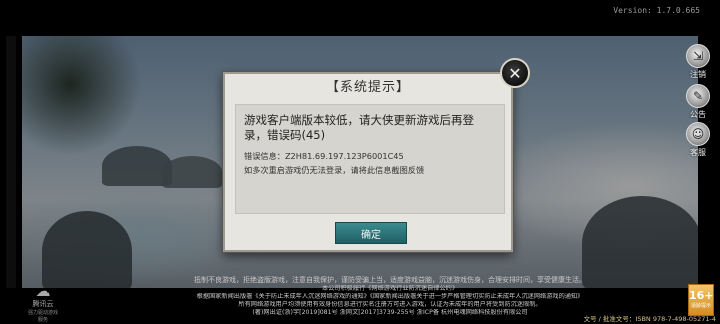 The image size is (720, 324). What do you see at coordinates (43, 291) in the screenshot?
I see `cloud-icon: ☁` at bounding box center [43, 291].